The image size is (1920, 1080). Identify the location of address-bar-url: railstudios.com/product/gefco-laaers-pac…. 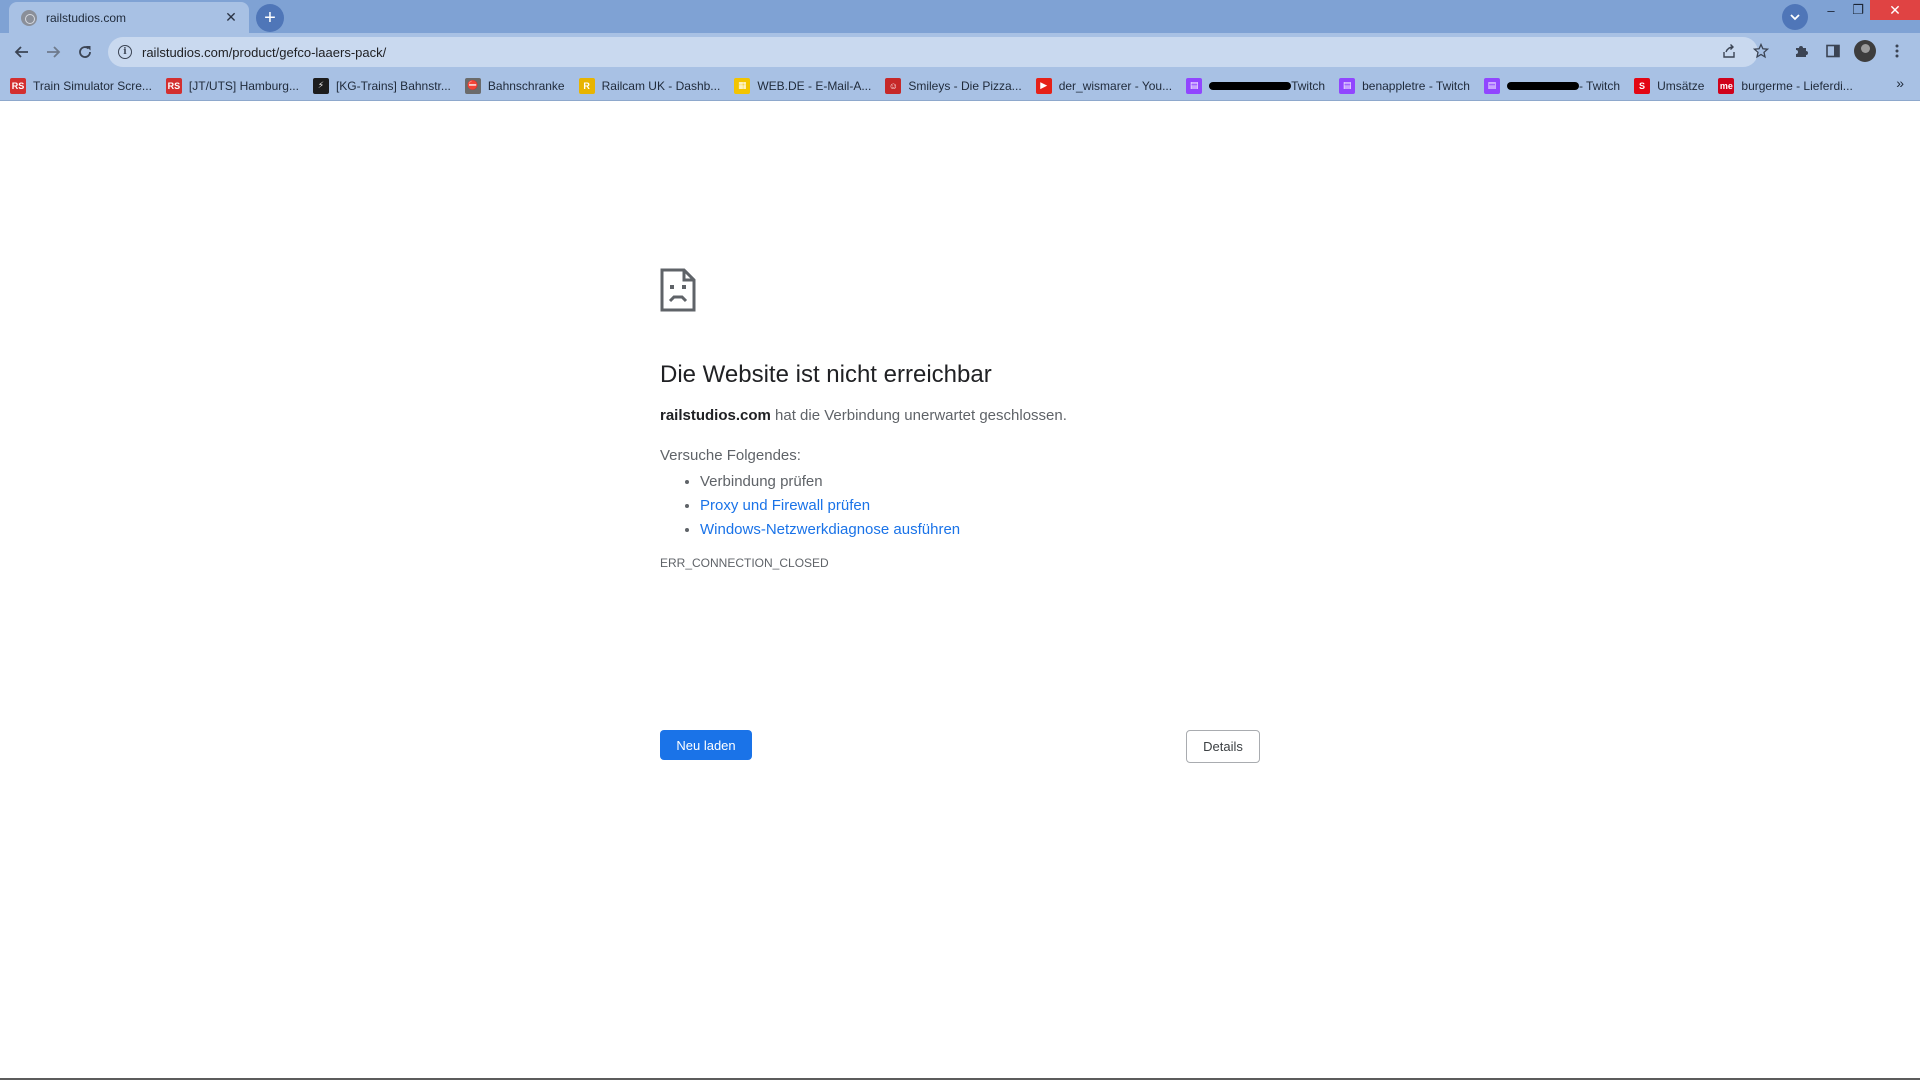
(264, 52).